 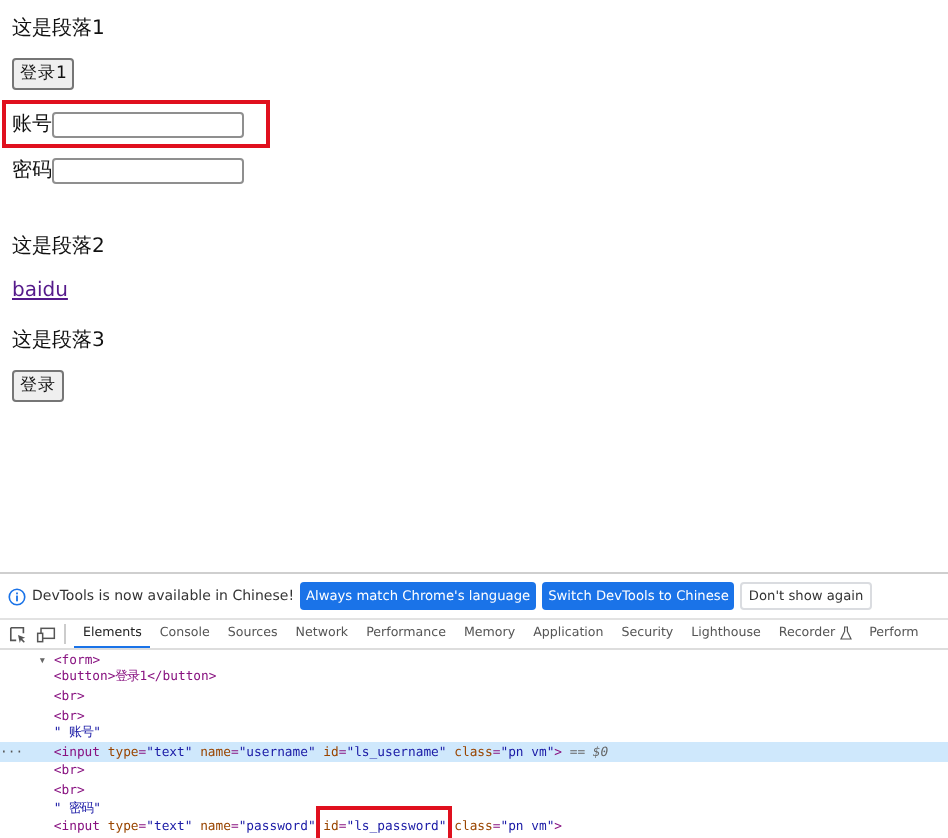 I want to click on link: baidu, so click(x=40, y=291).